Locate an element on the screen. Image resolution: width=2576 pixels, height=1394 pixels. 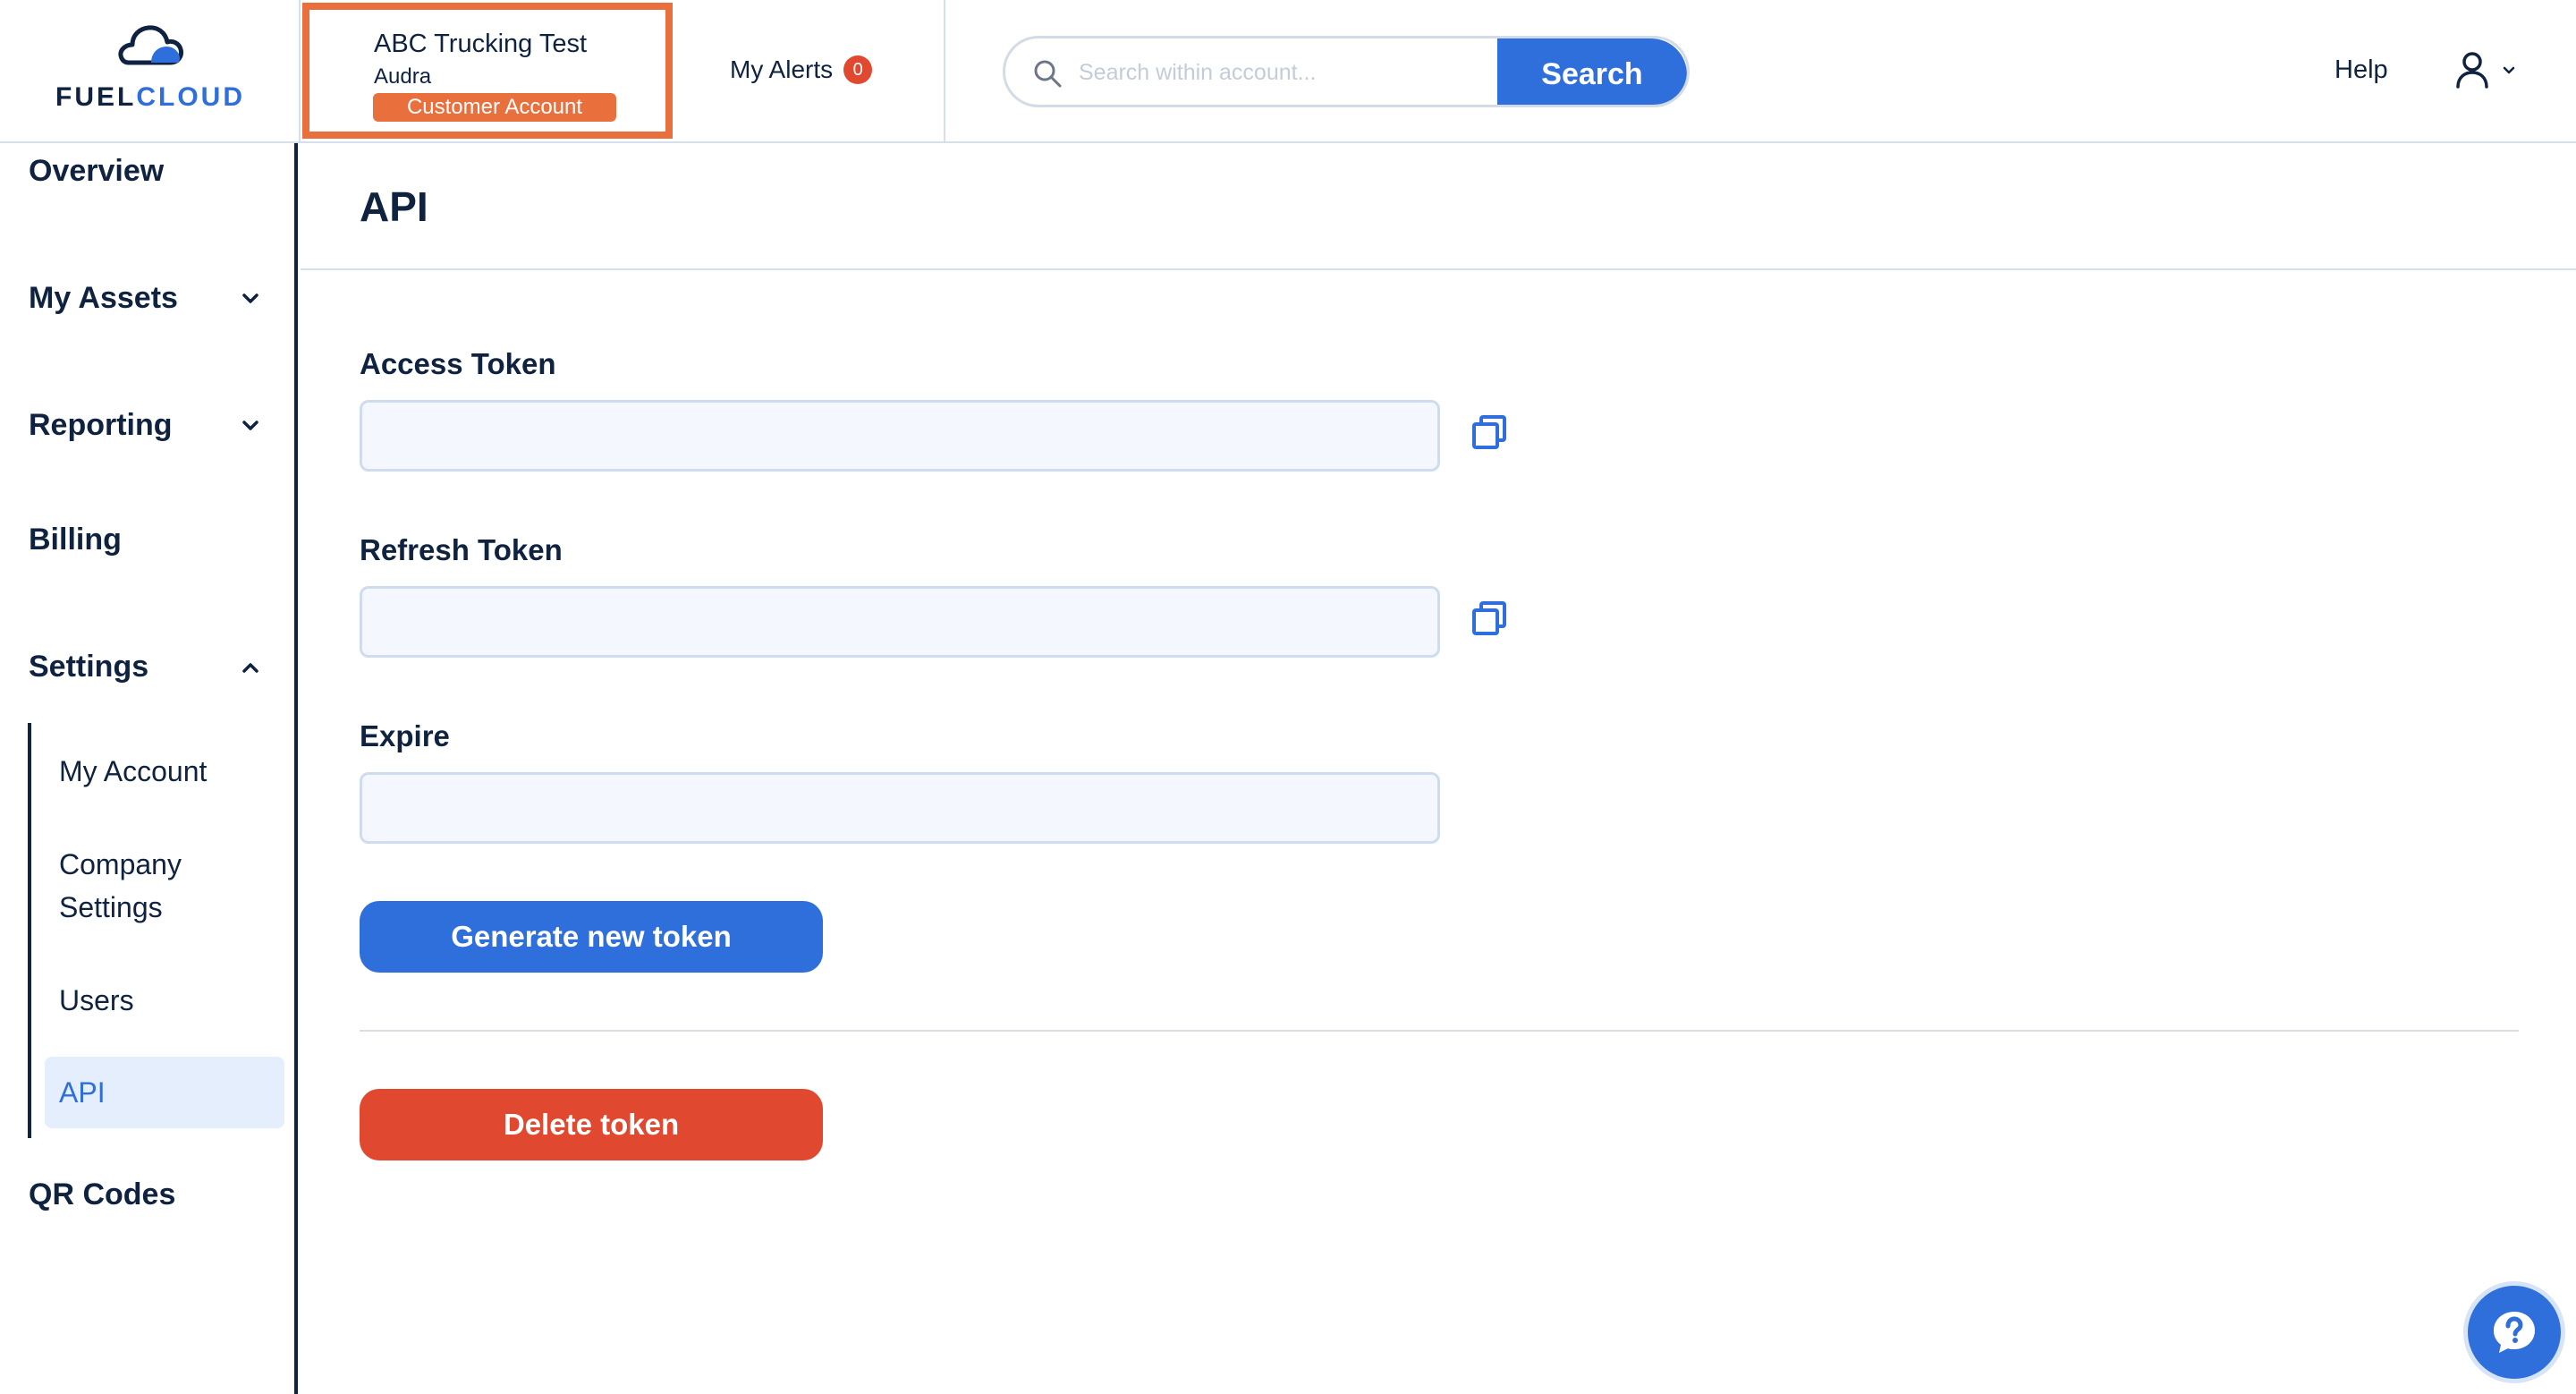
search-button: Search is located at coordinates (1592, 71).